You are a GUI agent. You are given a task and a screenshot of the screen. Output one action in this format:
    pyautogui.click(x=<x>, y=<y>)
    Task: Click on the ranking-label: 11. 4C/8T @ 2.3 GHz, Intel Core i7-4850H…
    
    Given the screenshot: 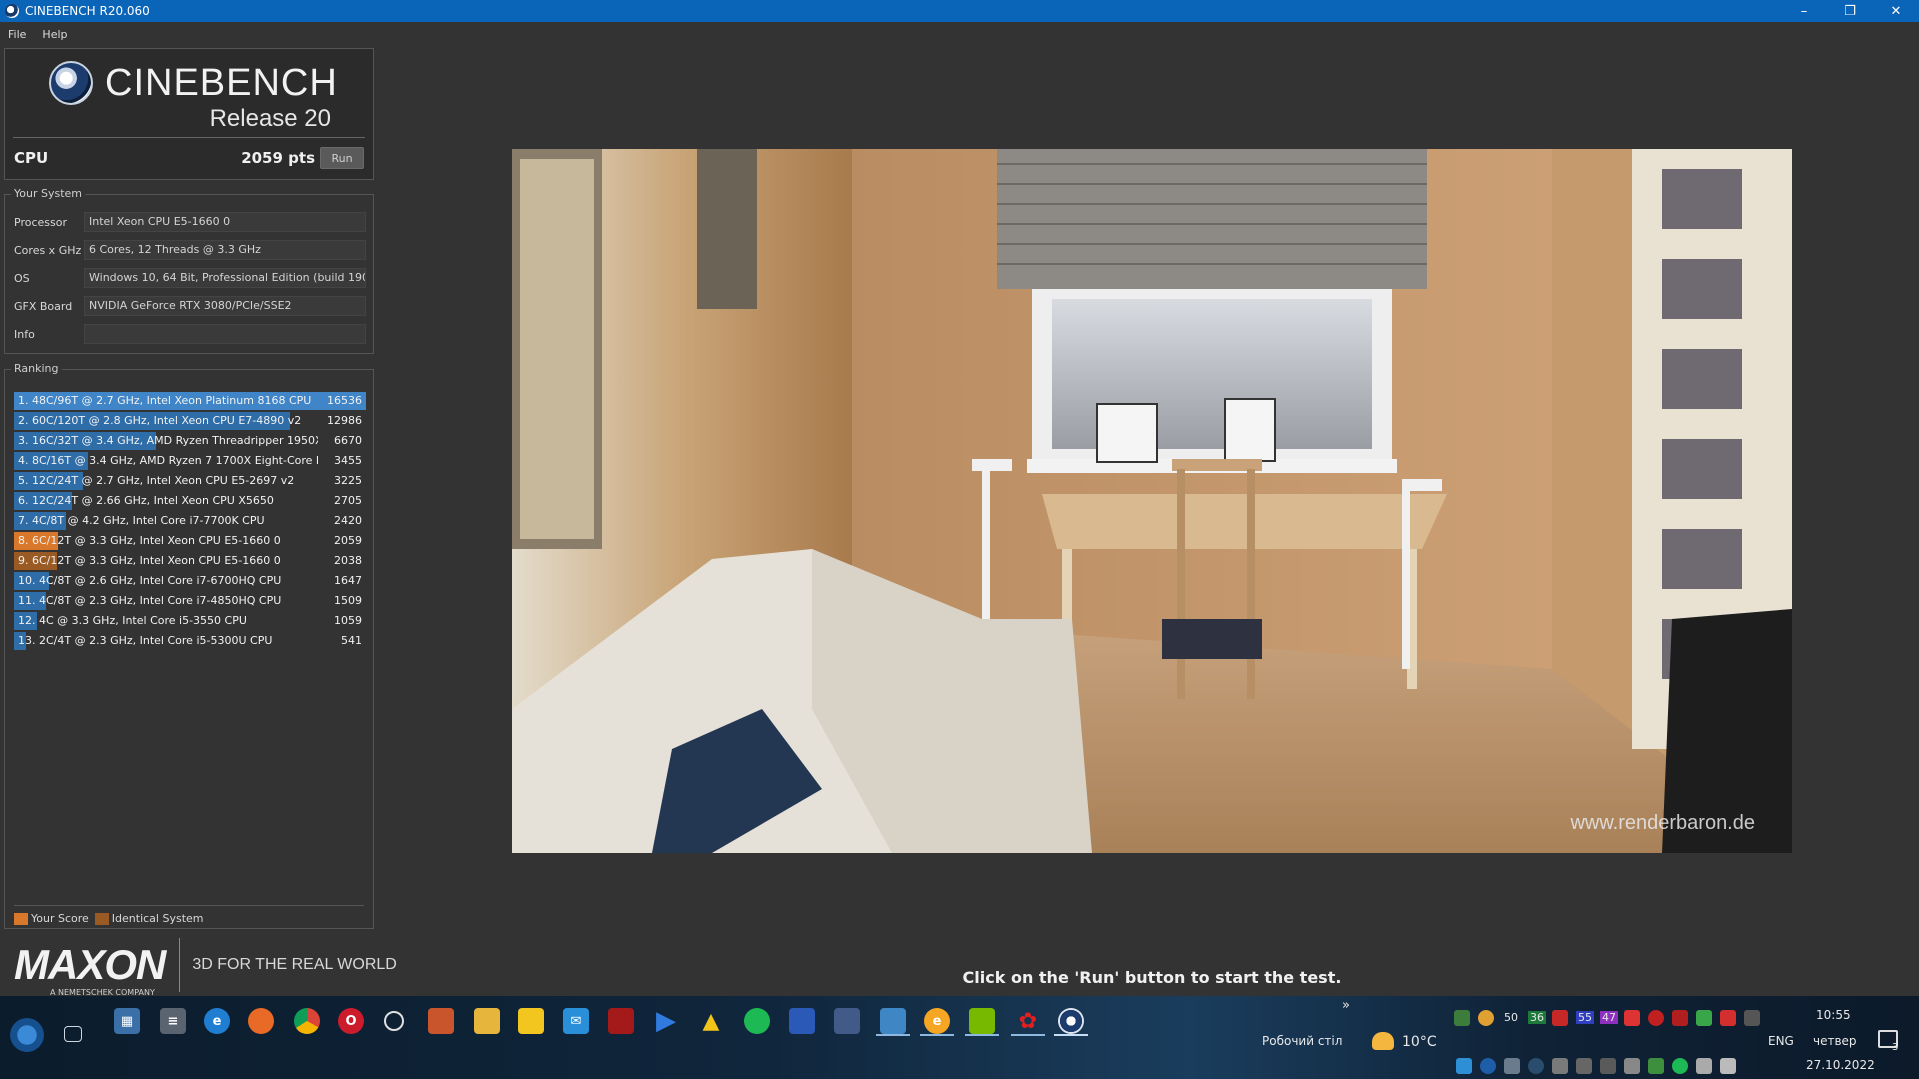 What is the action you would take?
    pyautogui.click(x=150, y=600)
    